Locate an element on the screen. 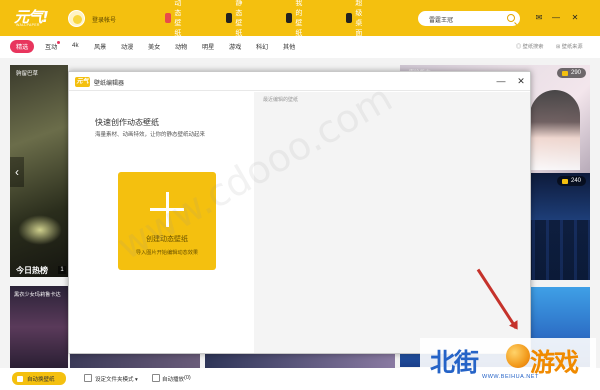 This screenshot has width=600, height=390. custom-mode-dropdown: 设定文件夹模式 ▾ is located at coordinates (116, 379).